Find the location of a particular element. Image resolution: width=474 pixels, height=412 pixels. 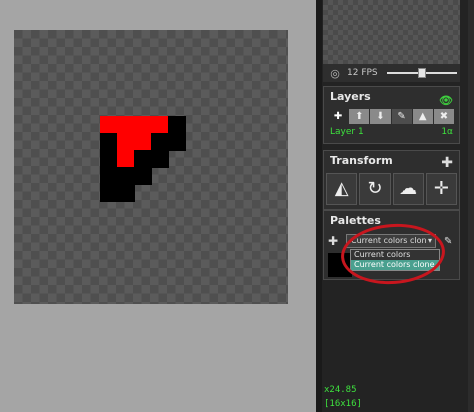

flip-button: ◭ is located at coordinates (342, 189).